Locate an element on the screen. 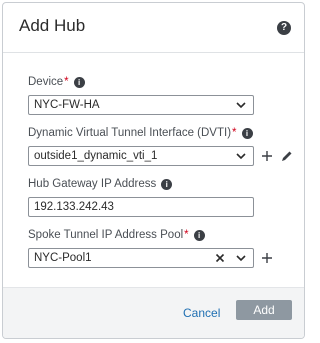 The height and width of the screenshot is (343, 320). question-icon: ? is located at coordinates (284, 28).